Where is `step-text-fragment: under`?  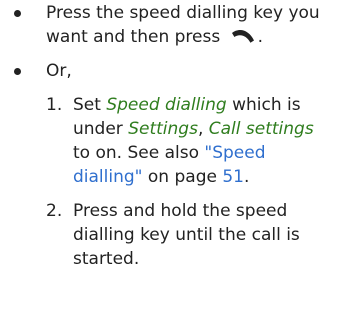 step-text-fragment: under is located at coordinates (101, 129).